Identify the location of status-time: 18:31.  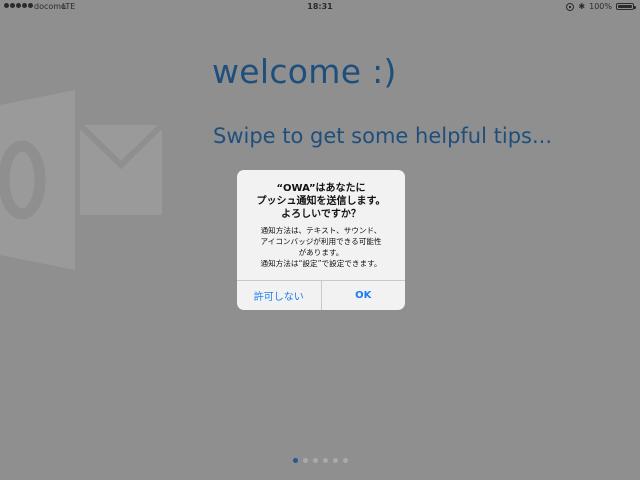
(320, 6).